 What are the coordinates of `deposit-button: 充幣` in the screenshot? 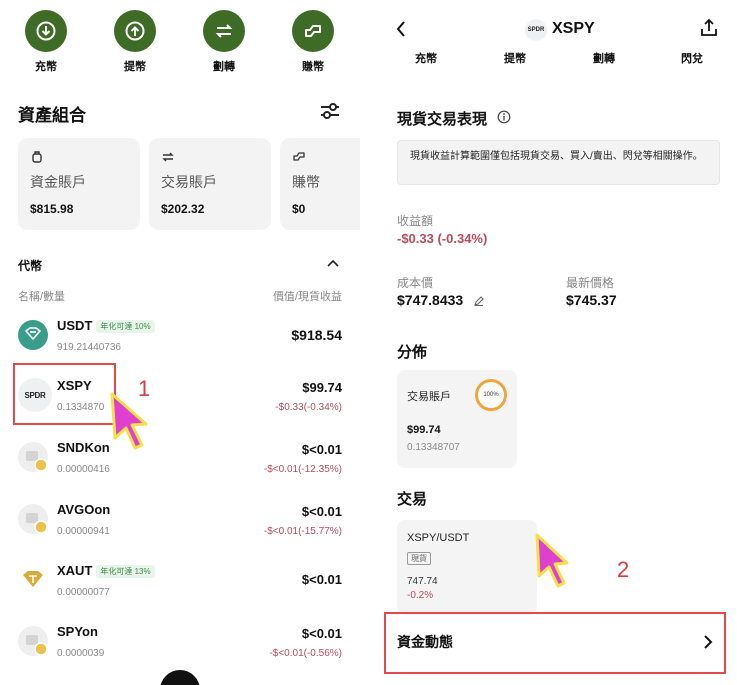 It's located at (46, 42).